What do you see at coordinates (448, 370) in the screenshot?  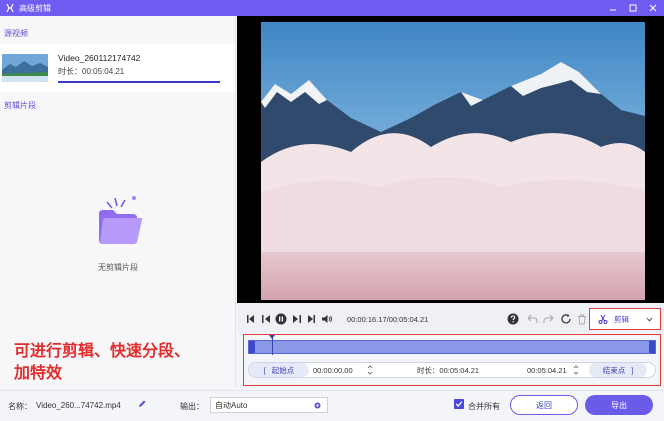 I see `duration-field: 时长：00:05:04.21` at bounding box center [448, 370].